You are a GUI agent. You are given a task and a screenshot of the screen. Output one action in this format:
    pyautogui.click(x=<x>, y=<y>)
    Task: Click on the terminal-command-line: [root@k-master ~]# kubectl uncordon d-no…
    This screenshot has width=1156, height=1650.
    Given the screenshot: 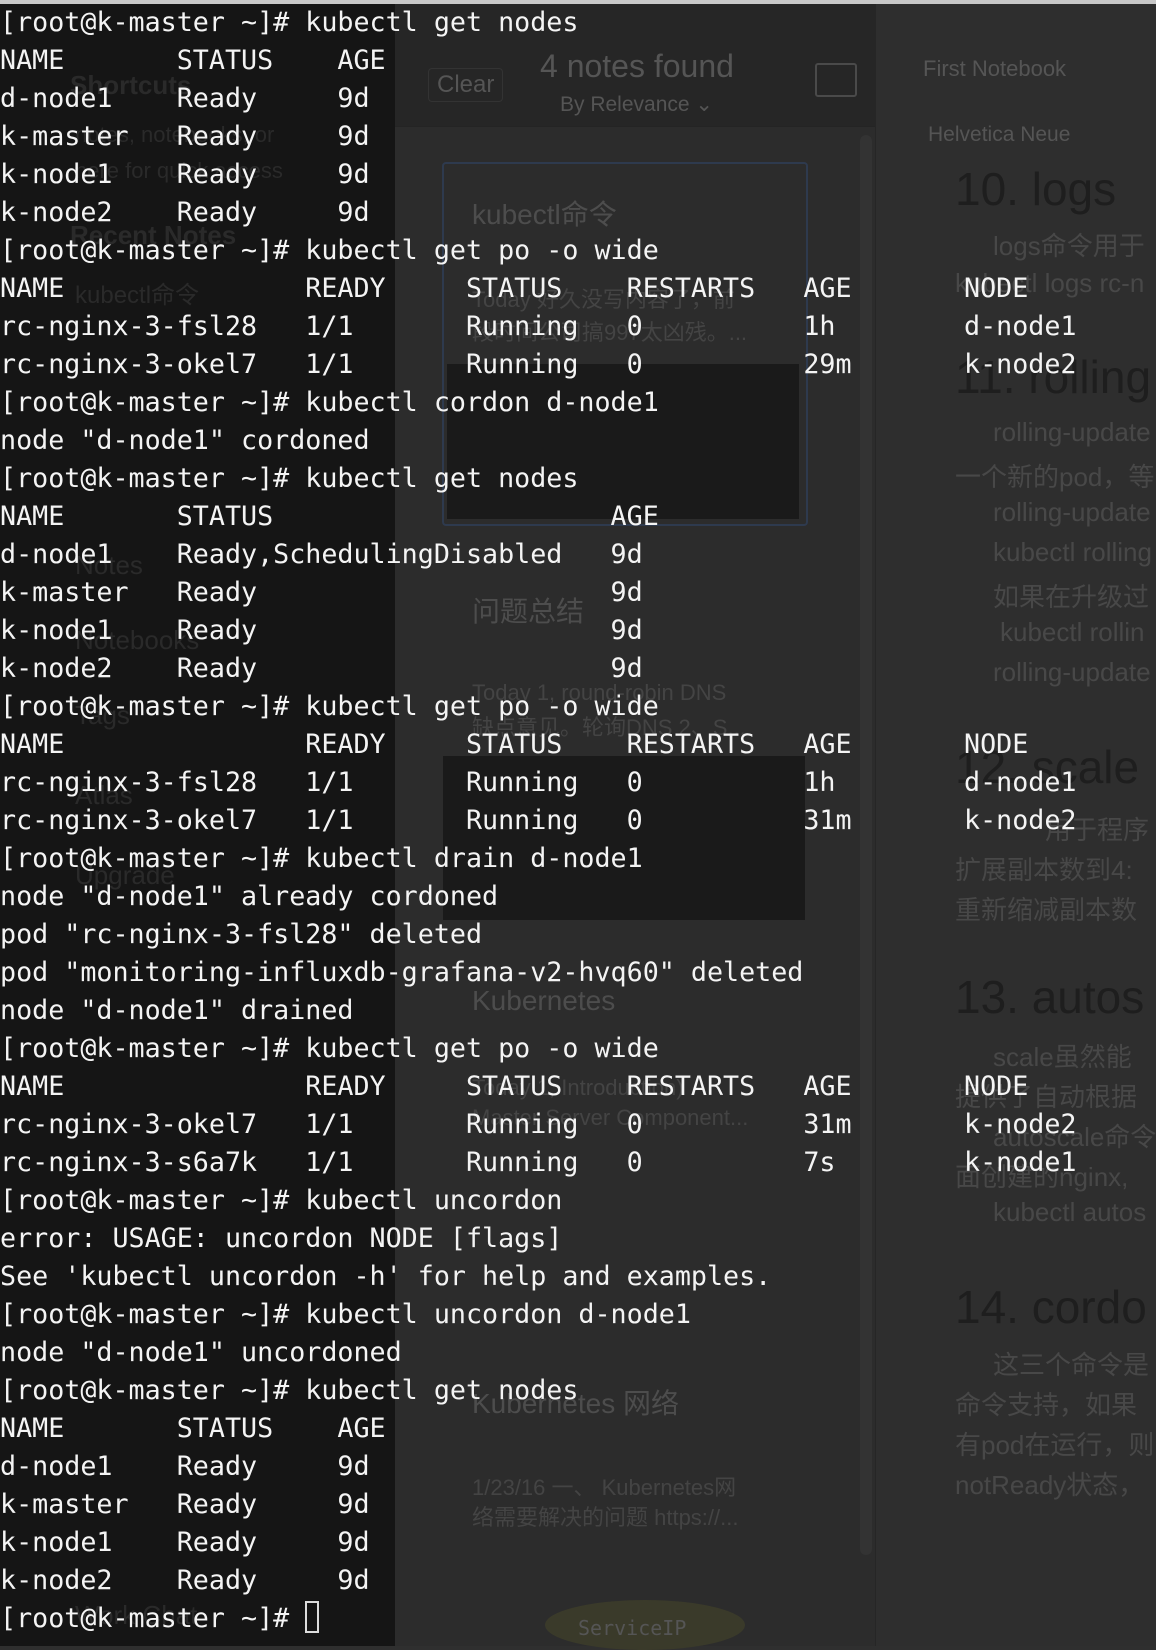 What is the action you would take?
    pyautogui.click(x=345, y=1314)
    